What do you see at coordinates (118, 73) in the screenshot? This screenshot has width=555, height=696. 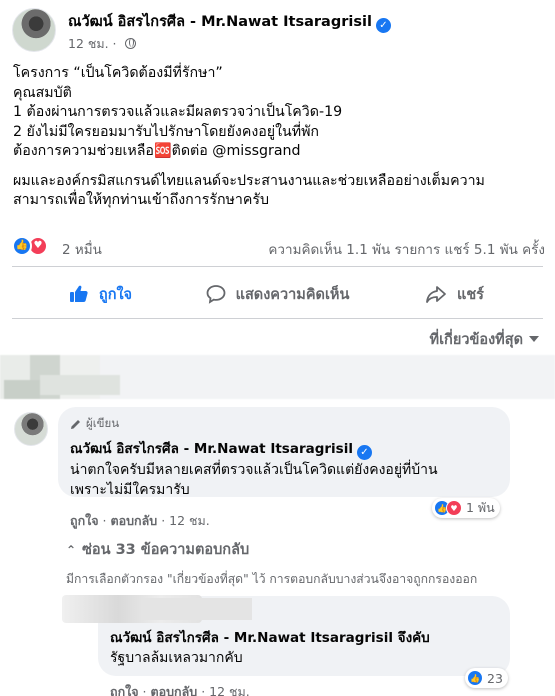 I see `post-line: โครงการ “เป็นโควิดต้องมีที่รักษา”` at bounding box center [118, 73].